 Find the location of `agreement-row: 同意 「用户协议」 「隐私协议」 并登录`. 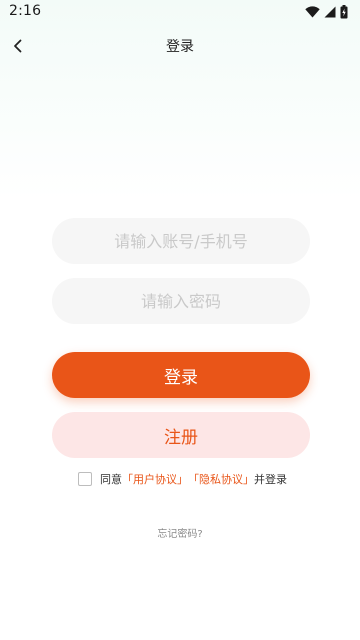

agreement-row: 同意 「用户协议」 「隐私协议」 并登录 is located at coordinates (182, 479).